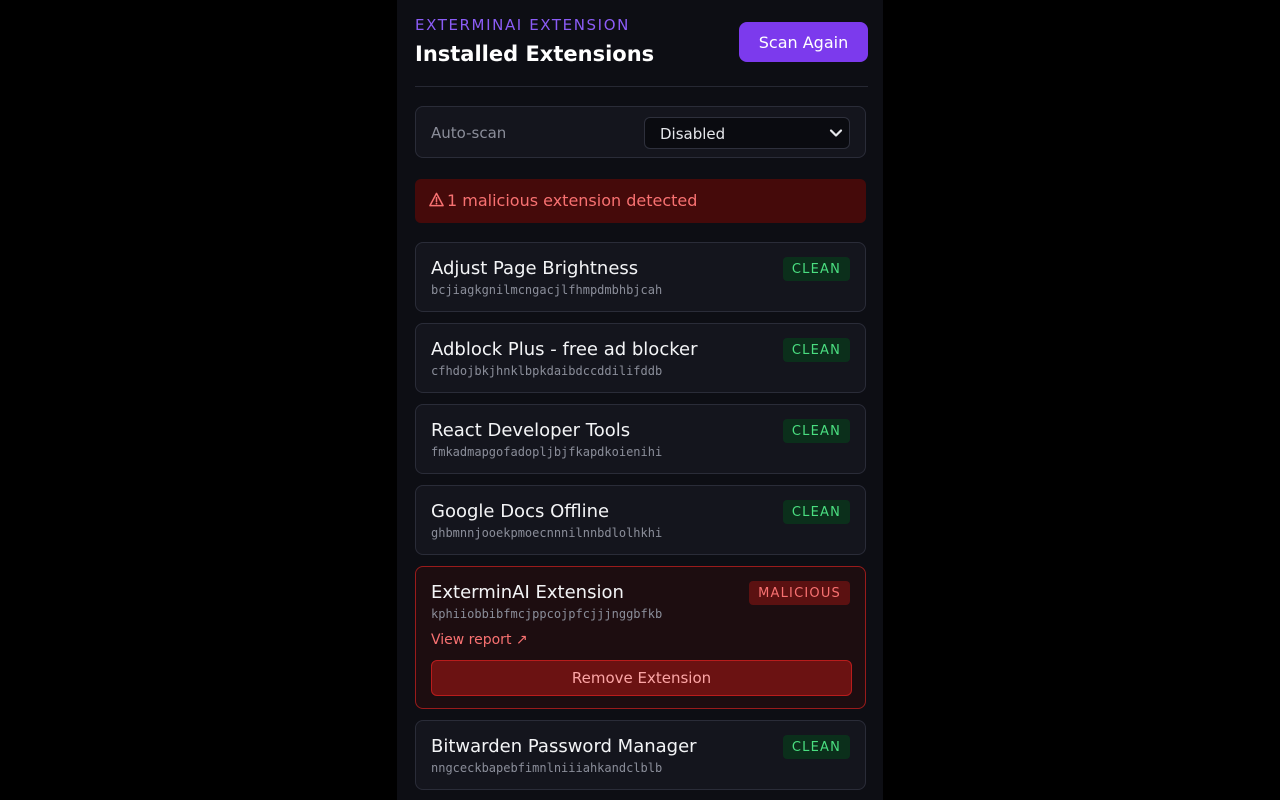 This screenshot has width=1280, height=800. Describe the element at coordinates (641, 678) in the screenshot. I see `remove-extension-button: Remove Extension` at that location.